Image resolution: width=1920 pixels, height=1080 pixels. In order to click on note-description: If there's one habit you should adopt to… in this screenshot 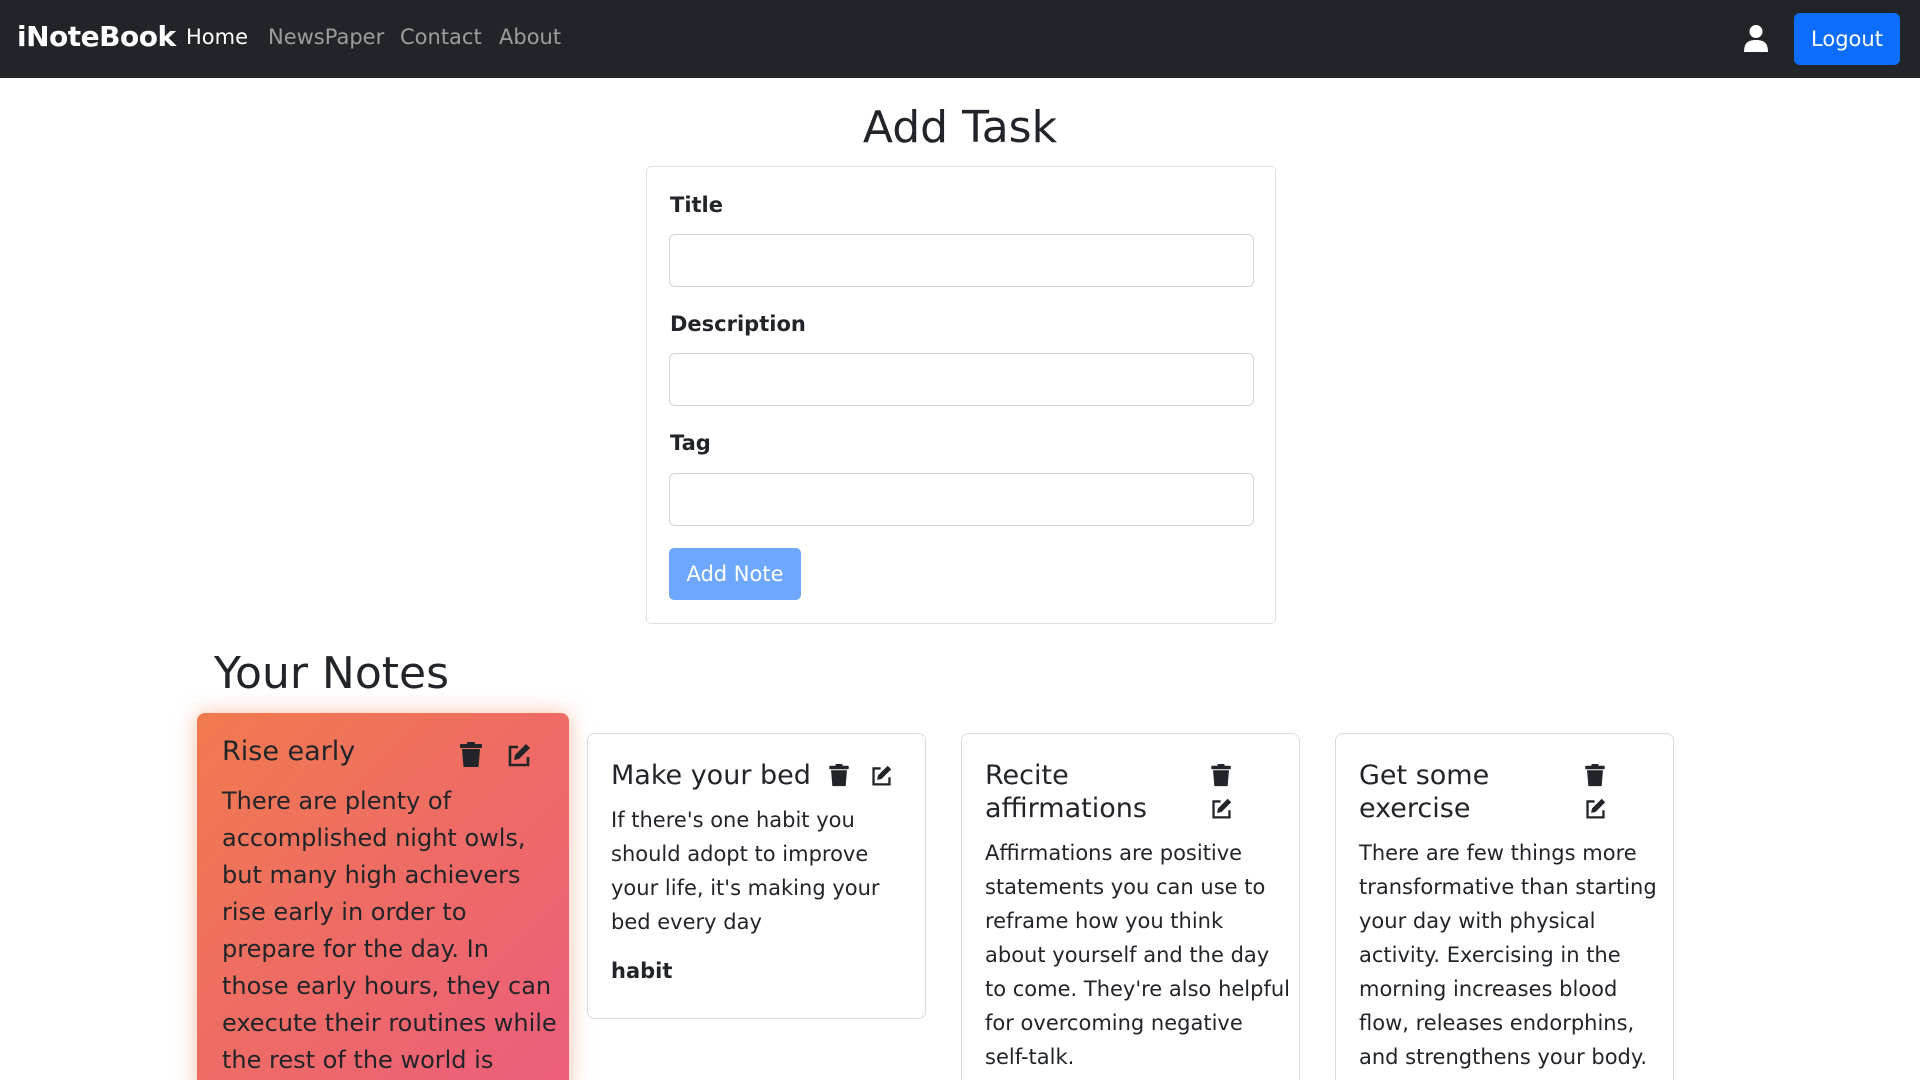, I will do `click(745, 871)`.